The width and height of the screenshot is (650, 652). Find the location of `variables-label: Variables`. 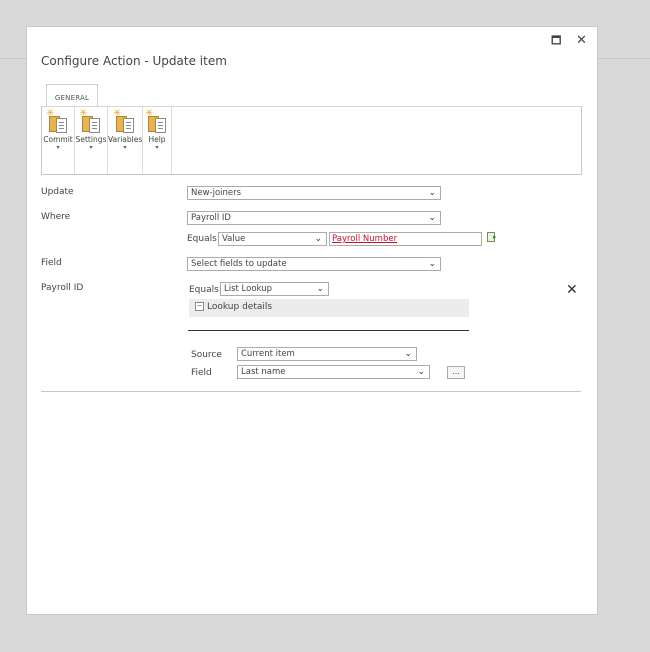

variables-label: Variables is located at coordinates (125, 139).